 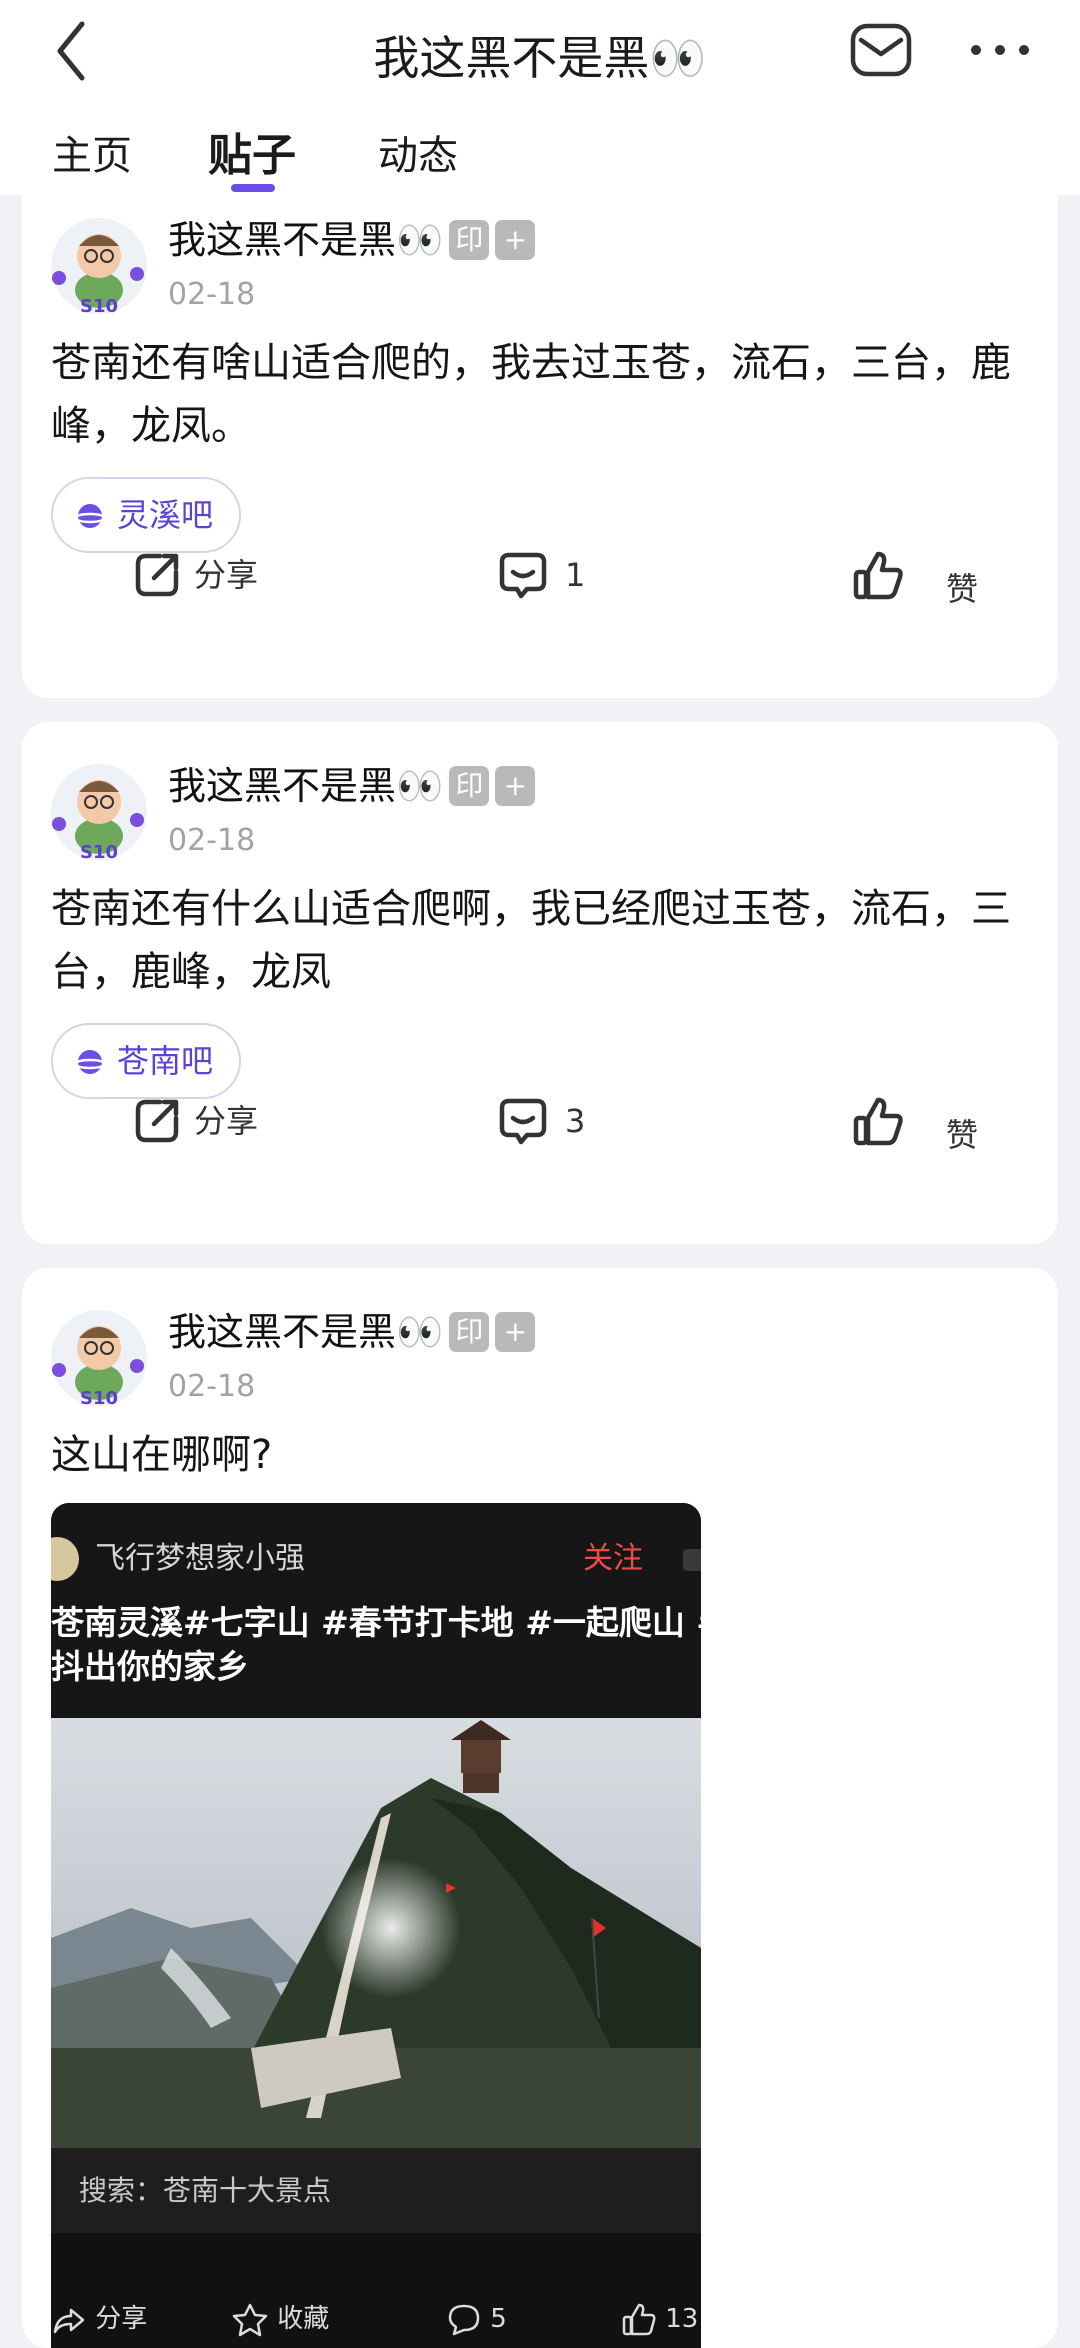 I want to click on embed-hashtags-line2: 抖出你的家乡, so click(x=150, y=1666).